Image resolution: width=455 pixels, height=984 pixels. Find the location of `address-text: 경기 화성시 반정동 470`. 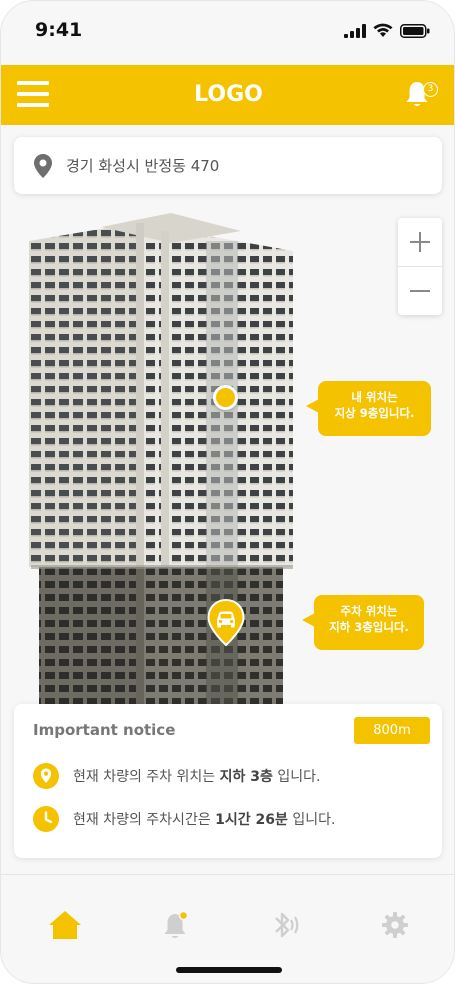

address-text: 경기 화성시 반정동 470 is located at coordinates (143, 166).